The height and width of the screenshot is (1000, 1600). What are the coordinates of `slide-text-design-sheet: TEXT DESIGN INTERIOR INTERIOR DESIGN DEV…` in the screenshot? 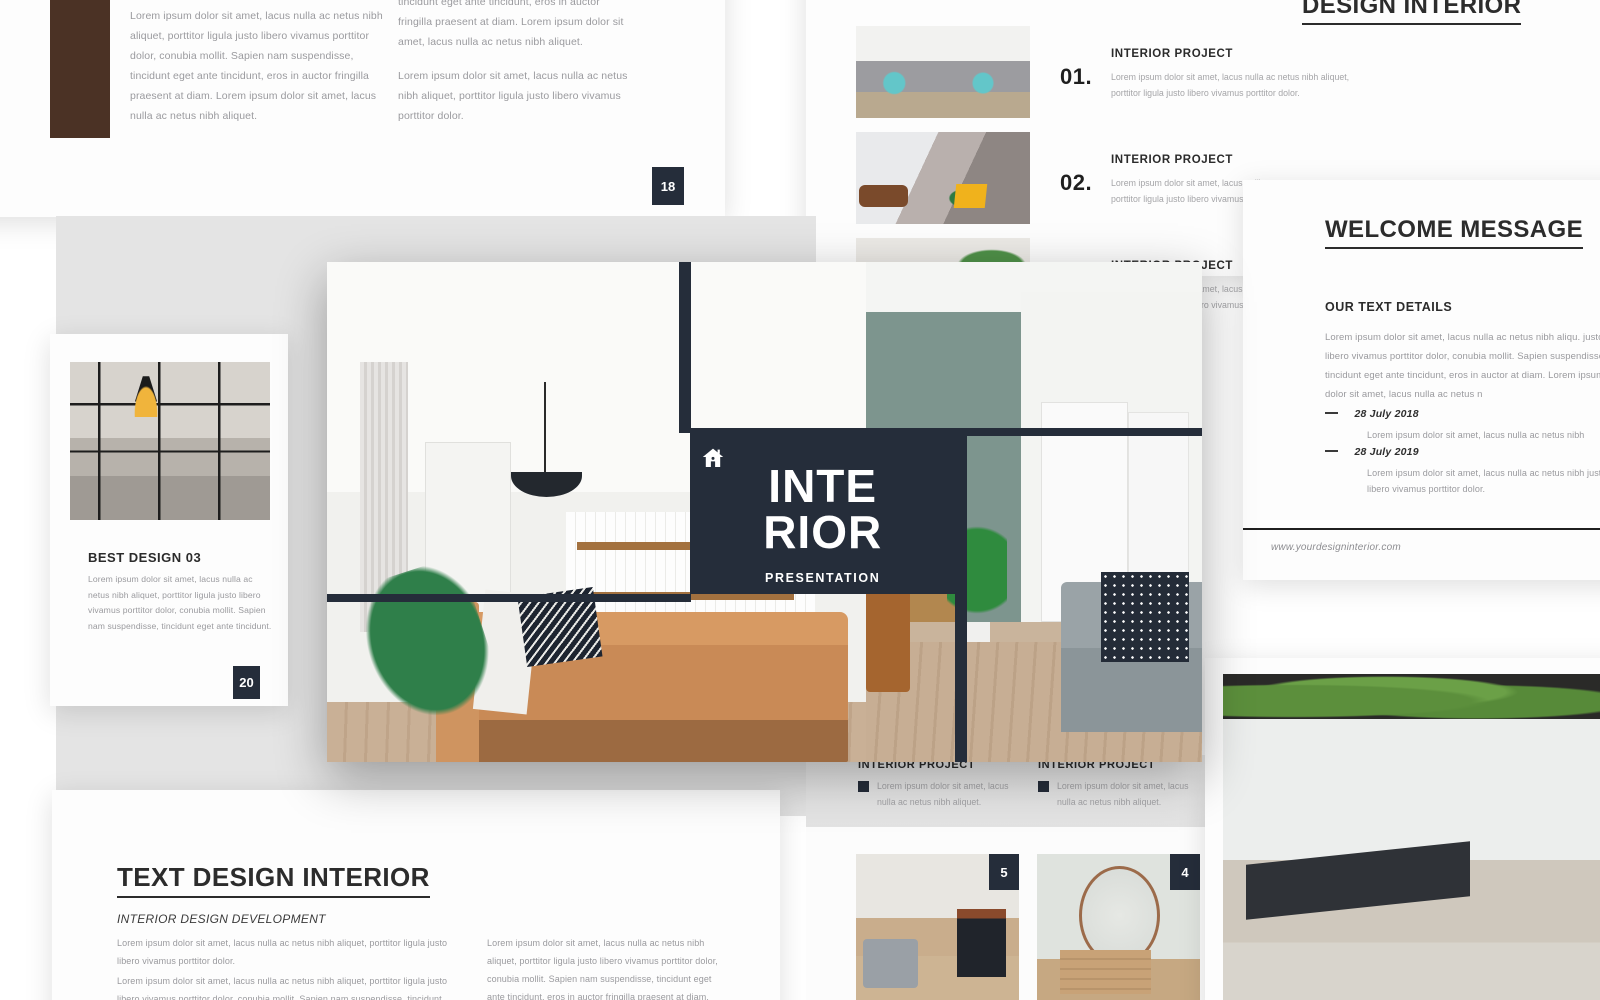 It's located at (416, 895).